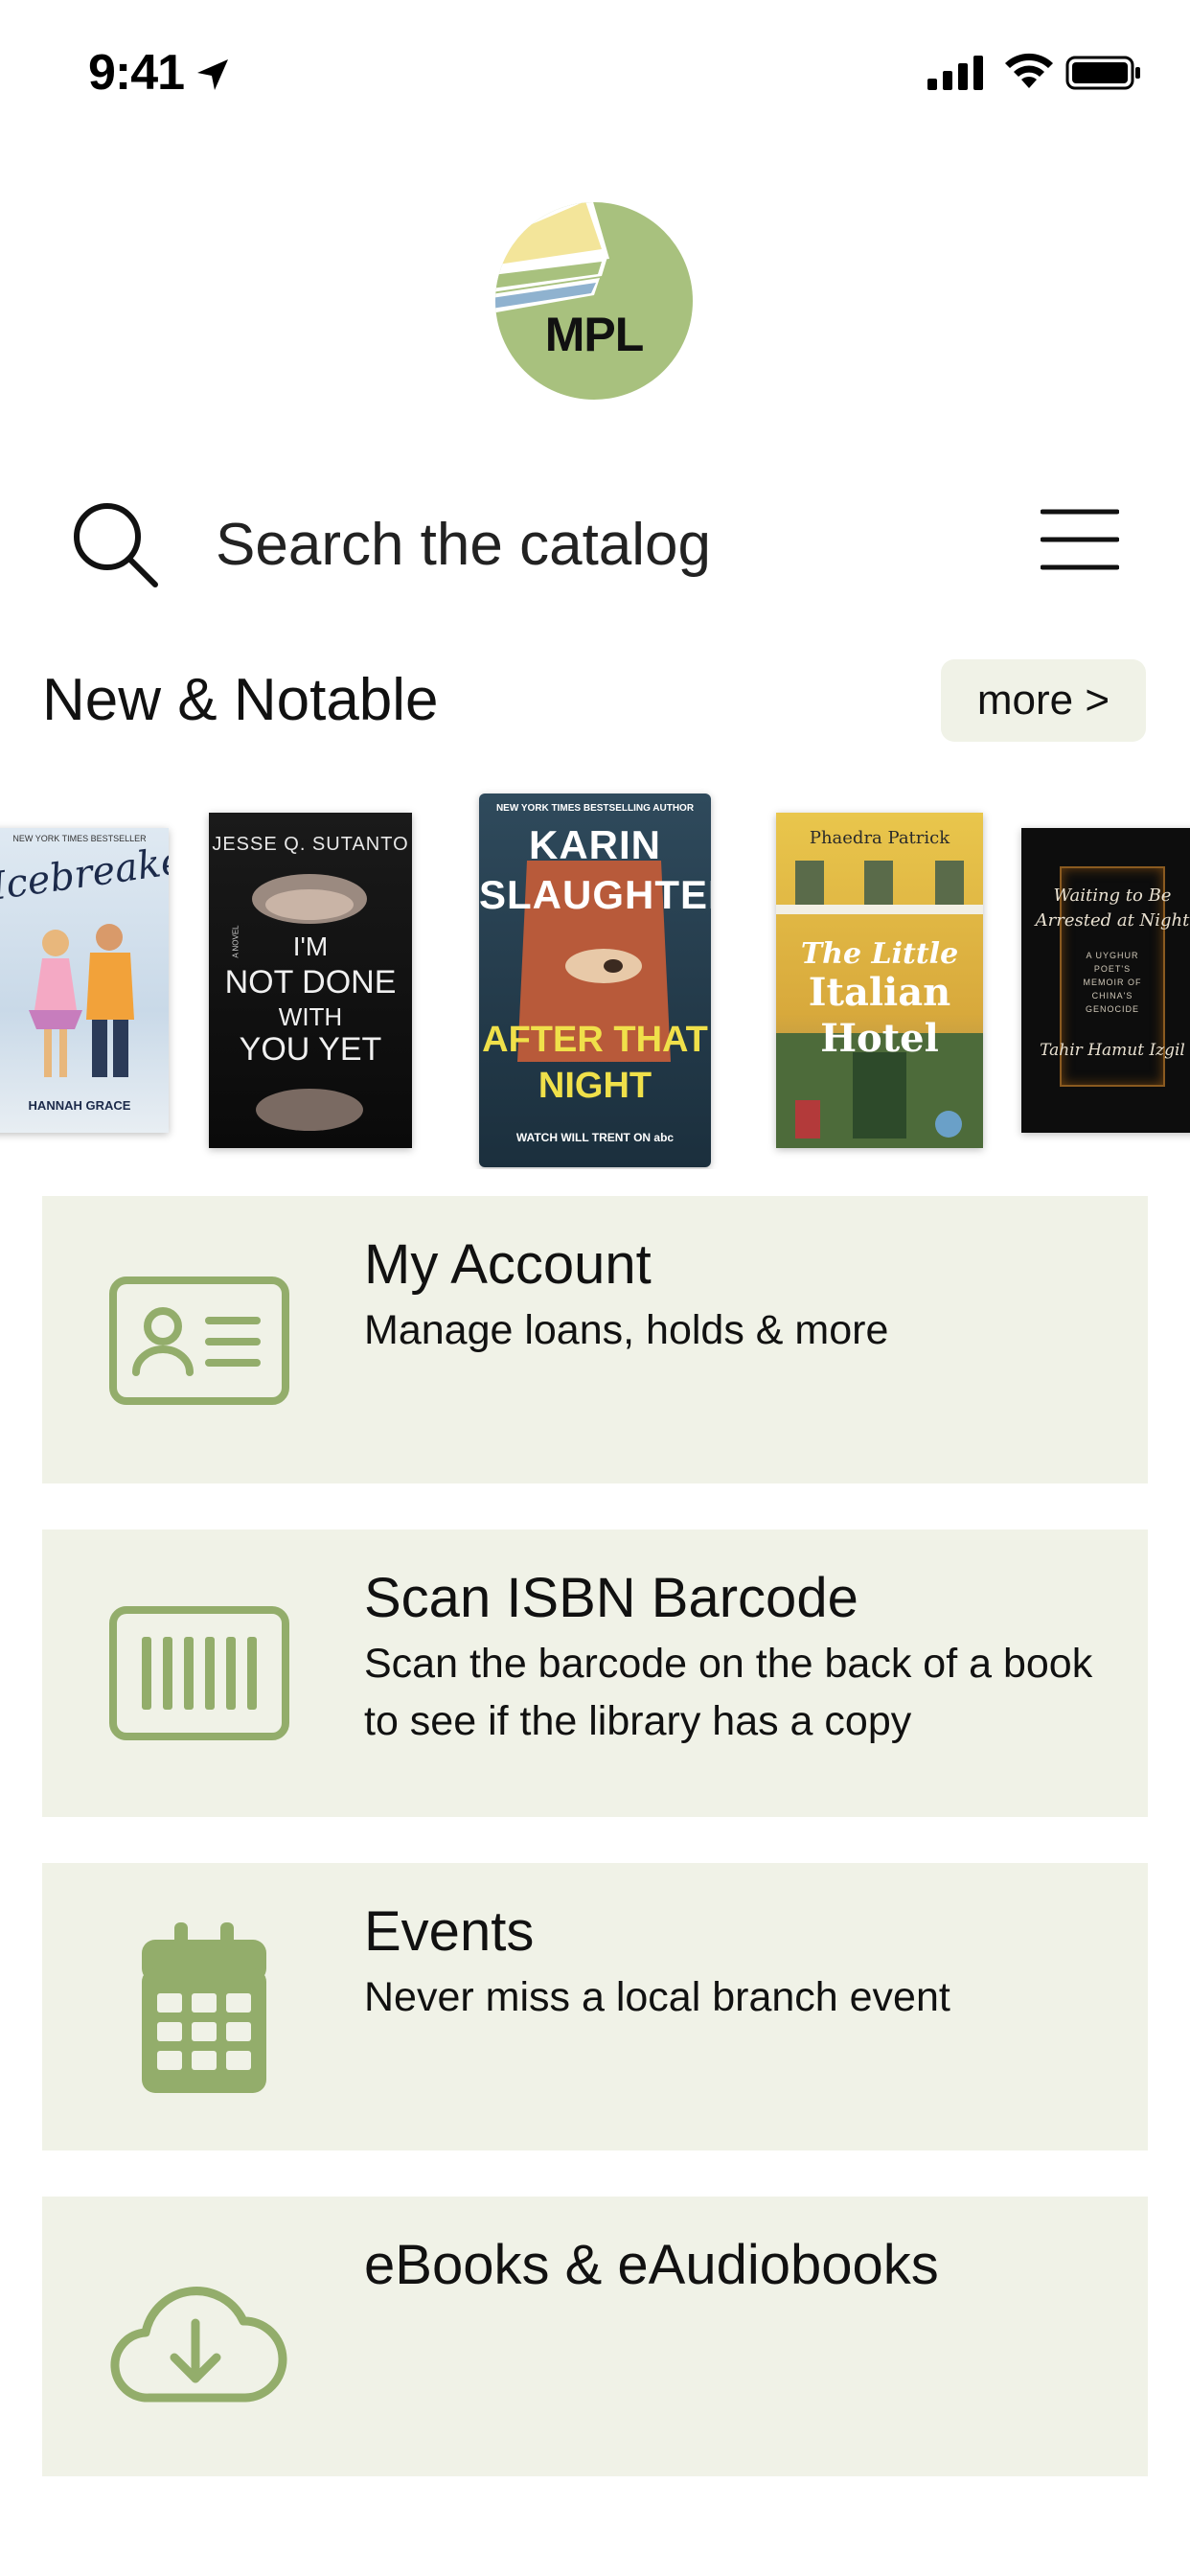  What do you see at coordinates (657, 1997) in the screenshot?
I see `card-description: Never miss a local branch event` at bounding box center [657, 1997].